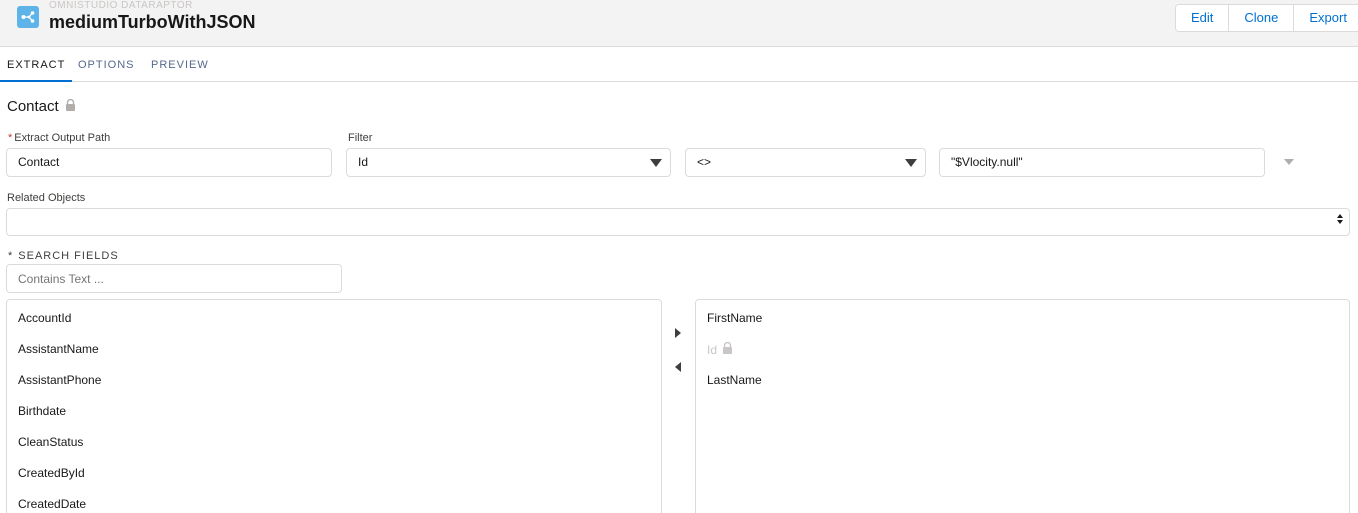 Image resolution: width=1358 pixels, height=513 pixels. Describe the element at coordinates (734, 318) in the screenshot. I see `list-item: FirstName` at that location.